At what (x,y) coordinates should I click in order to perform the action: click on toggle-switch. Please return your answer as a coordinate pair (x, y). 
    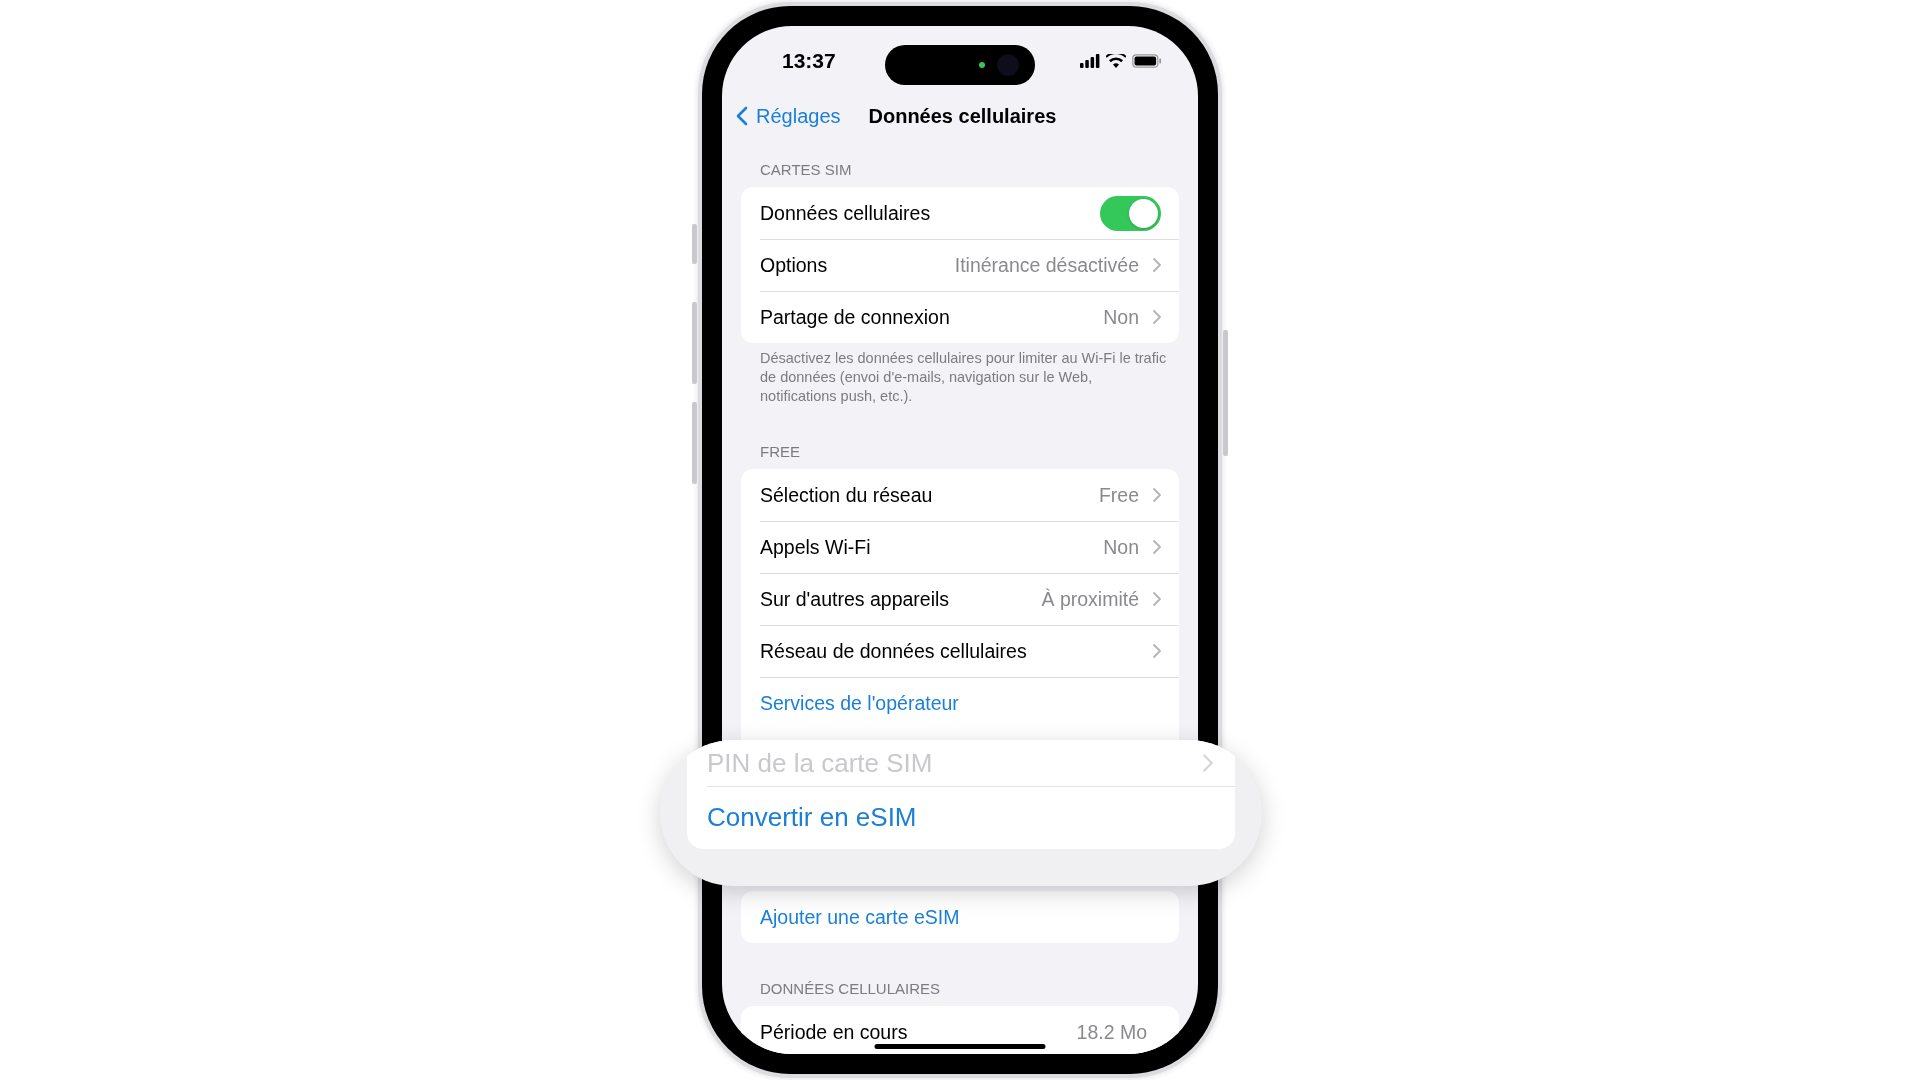
    Looking at the image, I should click on (1130, 213).